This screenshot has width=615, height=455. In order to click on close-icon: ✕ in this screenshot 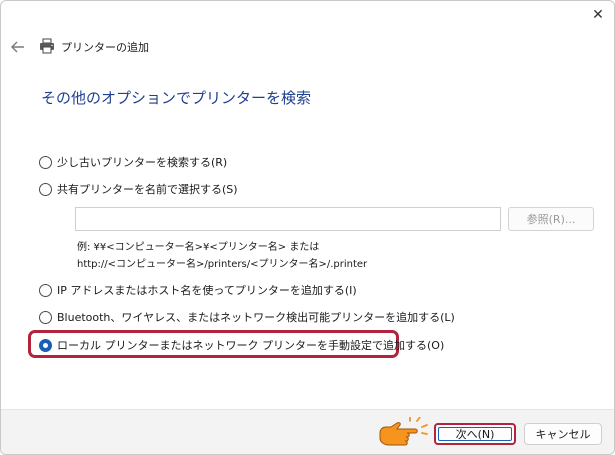, I will do `click(598, 15)`.